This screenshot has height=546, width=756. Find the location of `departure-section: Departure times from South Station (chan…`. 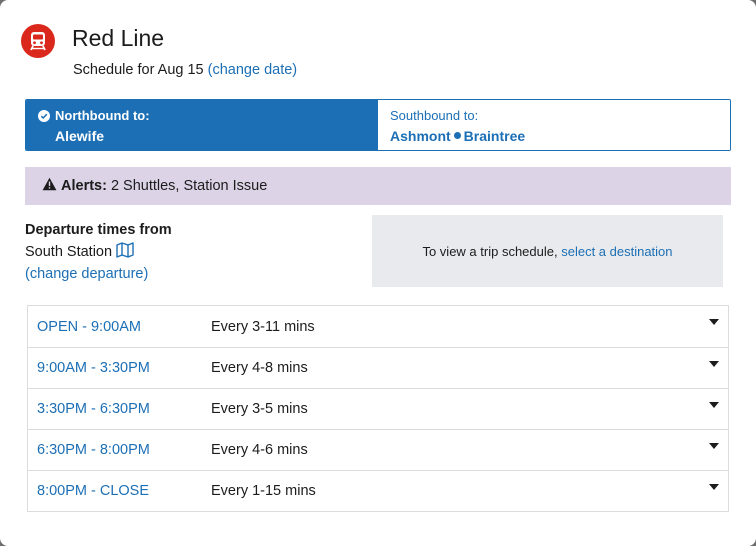

departure-section: Departure times from South Station (chan… is located at coordinates (98, 252).